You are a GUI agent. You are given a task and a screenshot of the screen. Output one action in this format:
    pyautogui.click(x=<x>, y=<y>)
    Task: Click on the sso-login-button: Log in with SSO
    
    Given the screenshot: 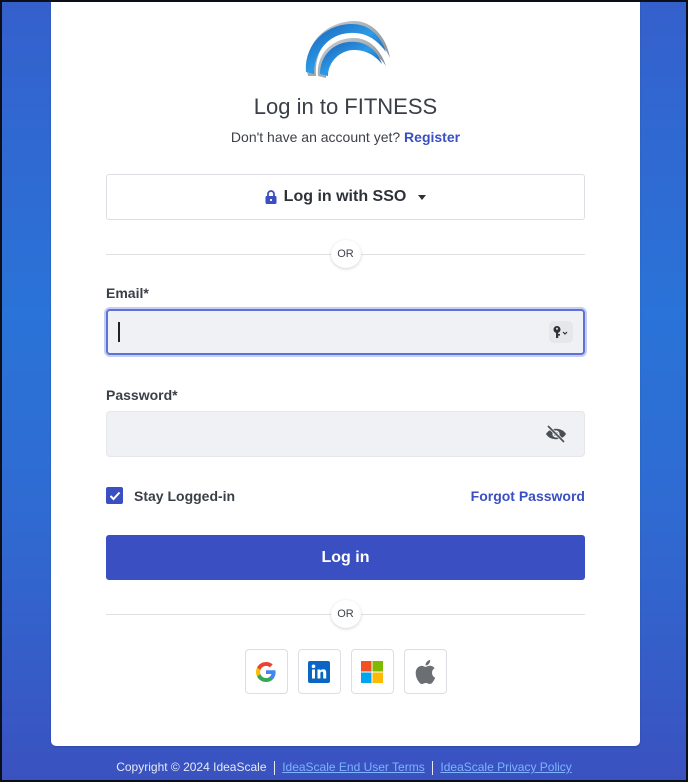 What is the action you would take?
    pyautogui.click(x=345, y=197)
    